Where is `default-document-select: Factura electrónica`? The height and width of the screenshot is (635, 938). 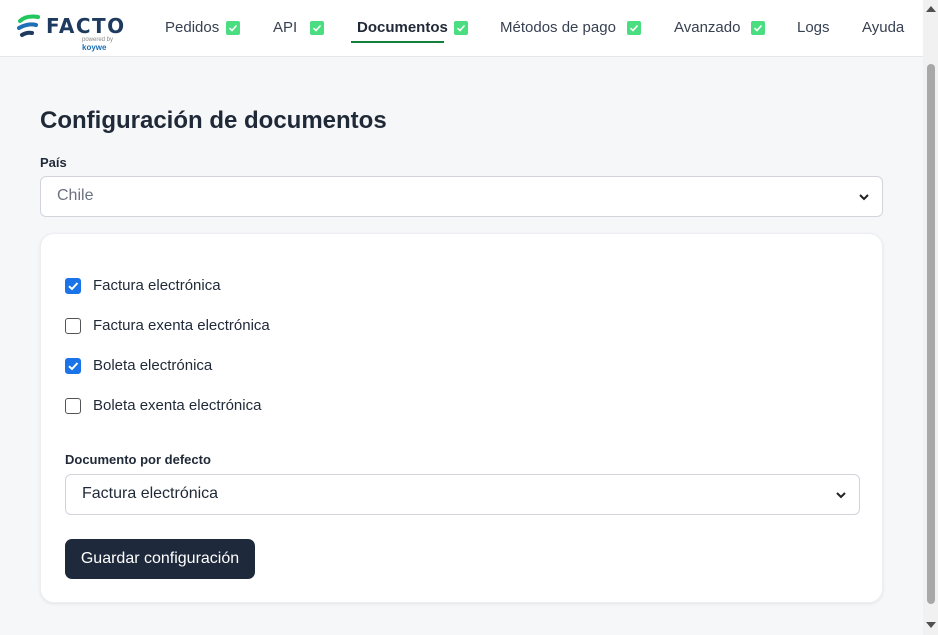
default-document-select: Factura electrónica is located at coordinates (462, 494).